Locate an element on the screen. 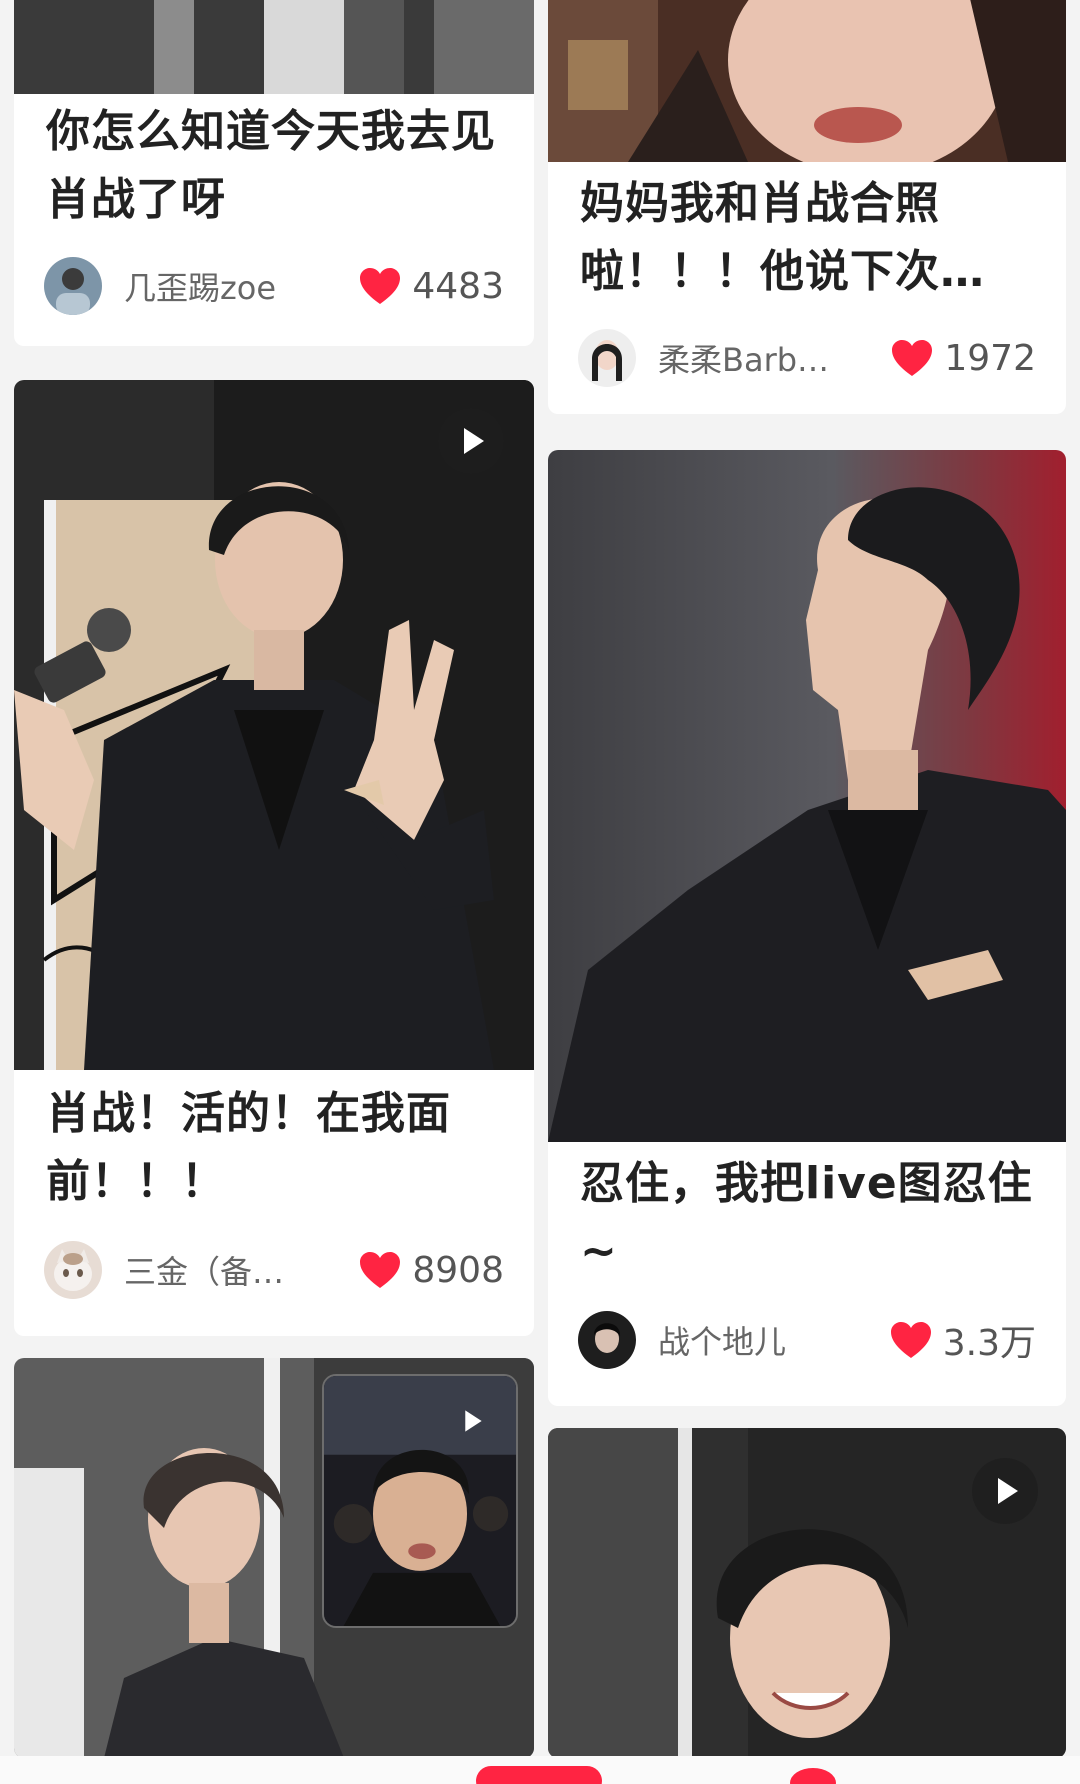 The height and width of the screenshot is (1784, 1080). note-card: 妈妈我和肖战合照啦！！！他说下次… 柔柔Barb… 1972 is located at coordinates (807, 207).